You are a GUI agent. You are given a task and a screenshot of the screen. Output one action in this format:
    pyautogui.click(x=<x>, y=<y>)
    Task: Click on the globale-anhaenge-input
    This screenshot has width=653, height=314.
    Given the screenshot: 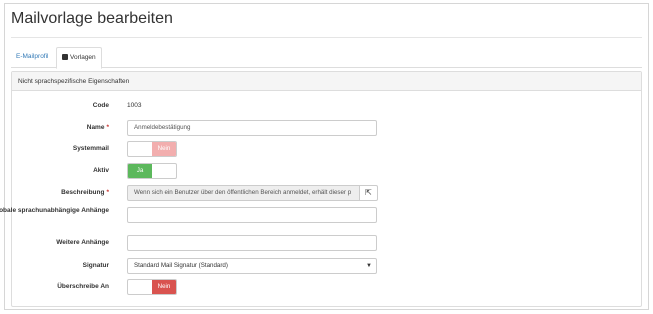 What is the action you would take?
    pyautogui.click(x=252, y=215)
    